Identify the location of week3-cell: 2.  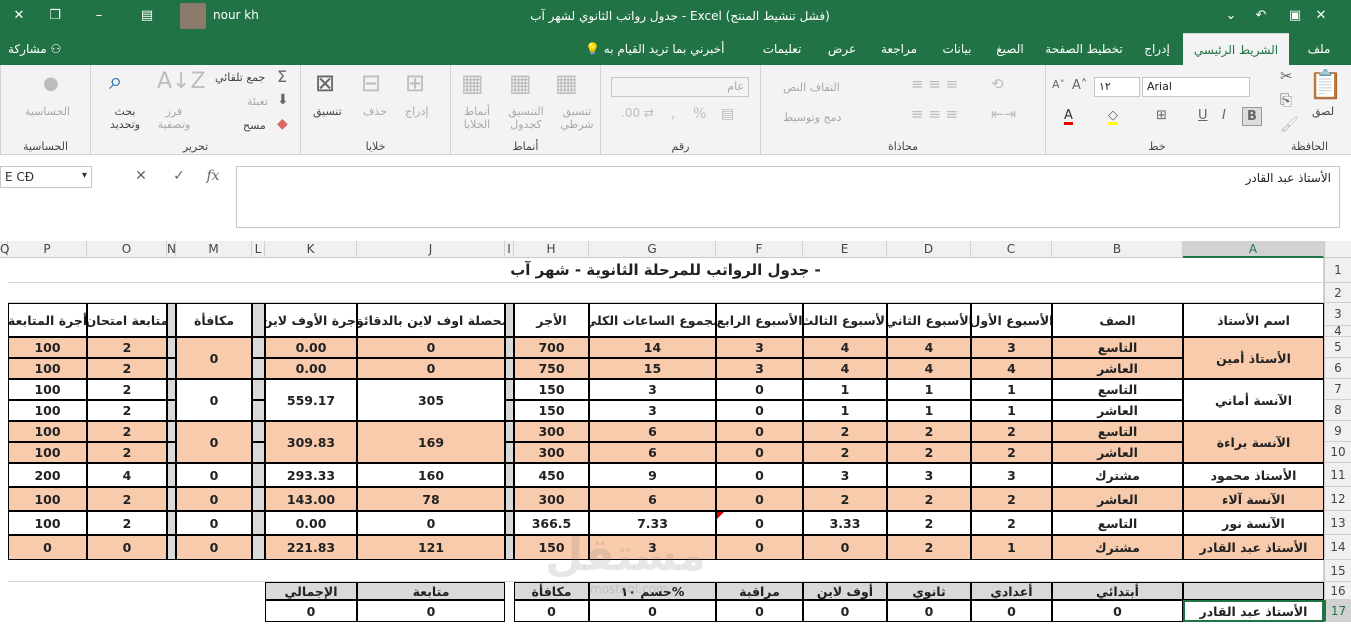
(845, 452).